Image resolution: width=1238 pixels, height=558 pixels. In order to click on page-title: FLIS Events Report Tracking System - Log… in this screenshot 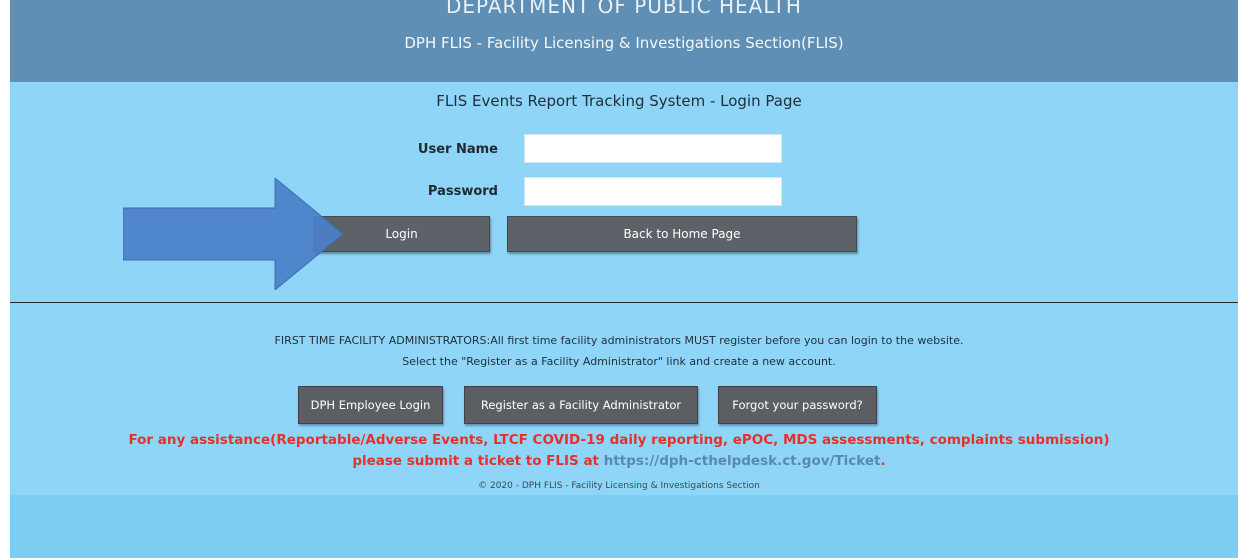, I will do `click(619, 101)`.